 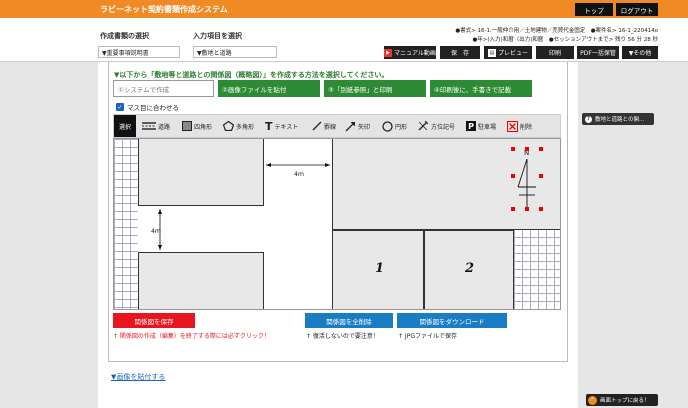 What do you see at coordinates (375, 88) in the screenshot?
I see `method-separate-button: ③「別紙参照」と印刷` at bounding box center [375, 88].